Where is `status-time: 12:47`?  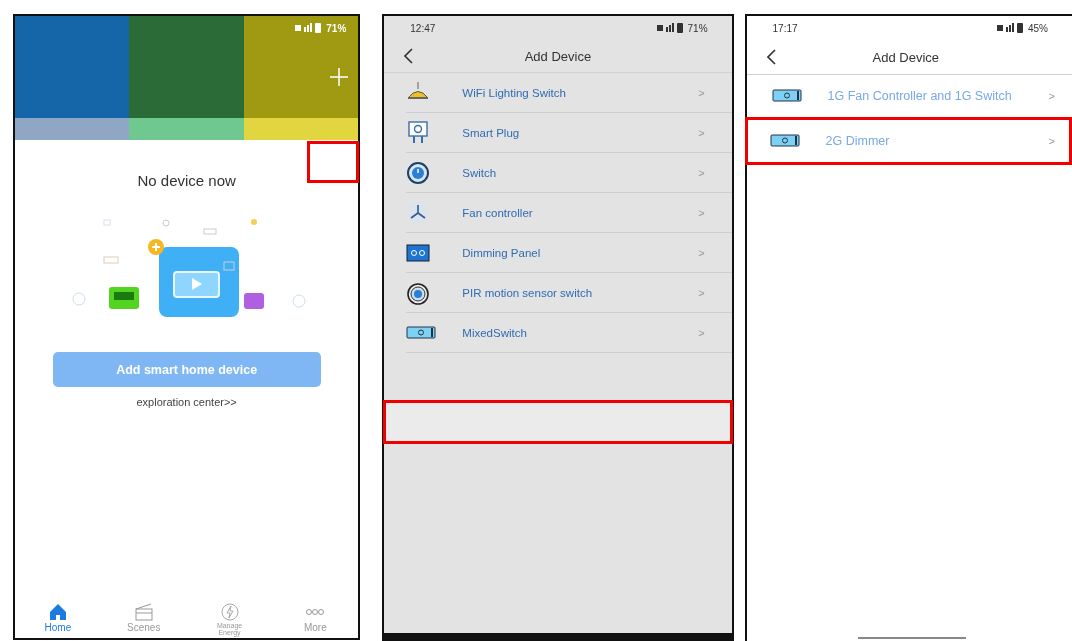
status-time: 12:47 is located at coordinates (423, 28).